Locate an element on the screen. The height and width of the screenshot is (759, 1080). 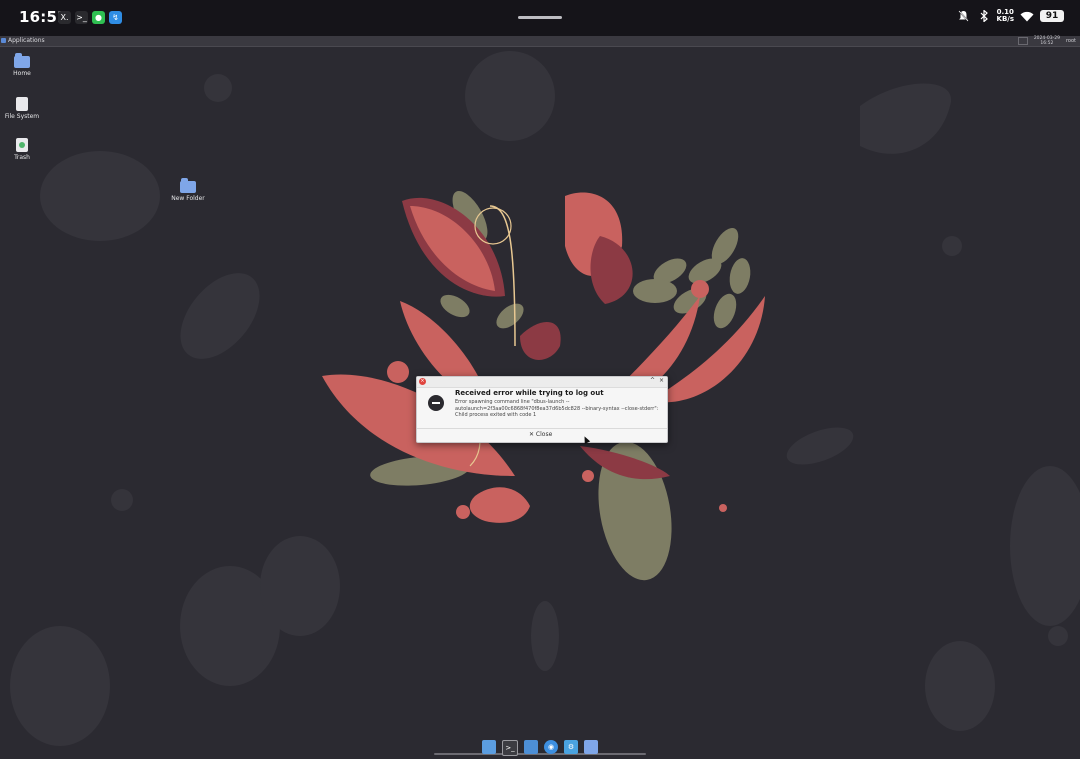
network-speed-unit: KB/s is located at coordinates (1005, 19).